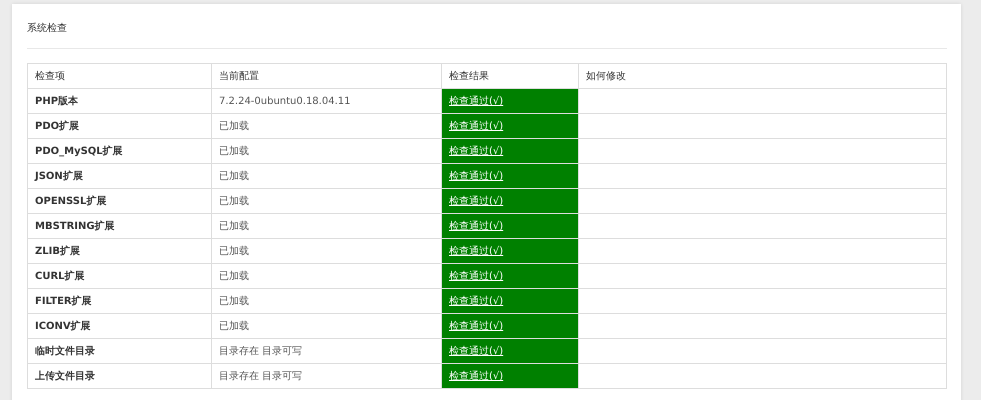 Image resolution: width=981 pixels, height=400 pixels. Describe the element at coordinates (120, 76) in the screenshot. I see `column-header: 检查项` at that location.